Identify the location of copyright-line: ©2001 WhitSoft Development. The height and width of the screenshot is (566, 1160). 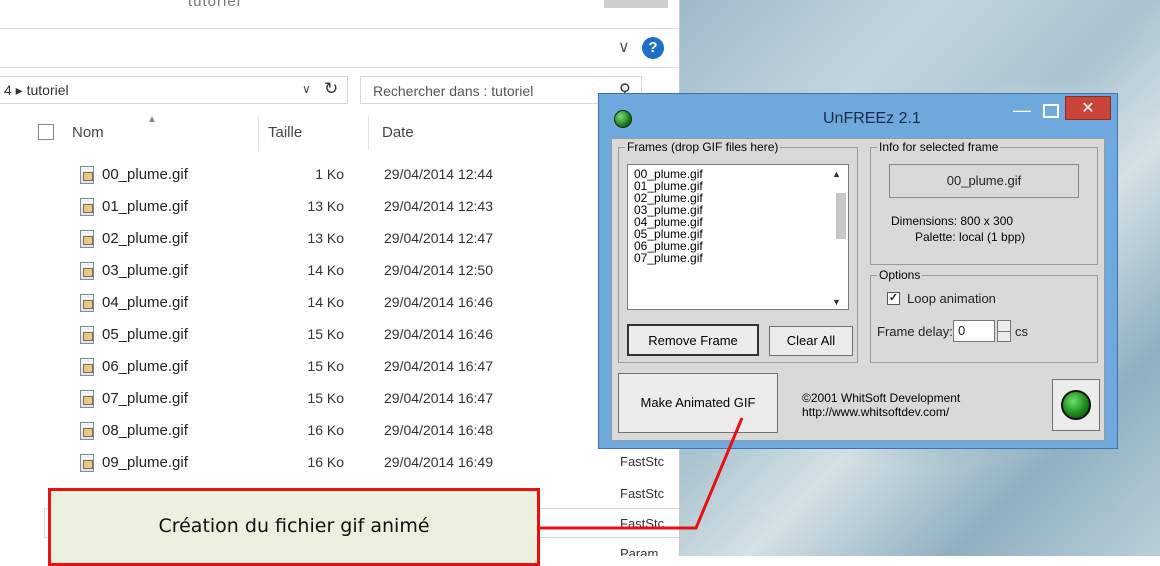
(881, 398).